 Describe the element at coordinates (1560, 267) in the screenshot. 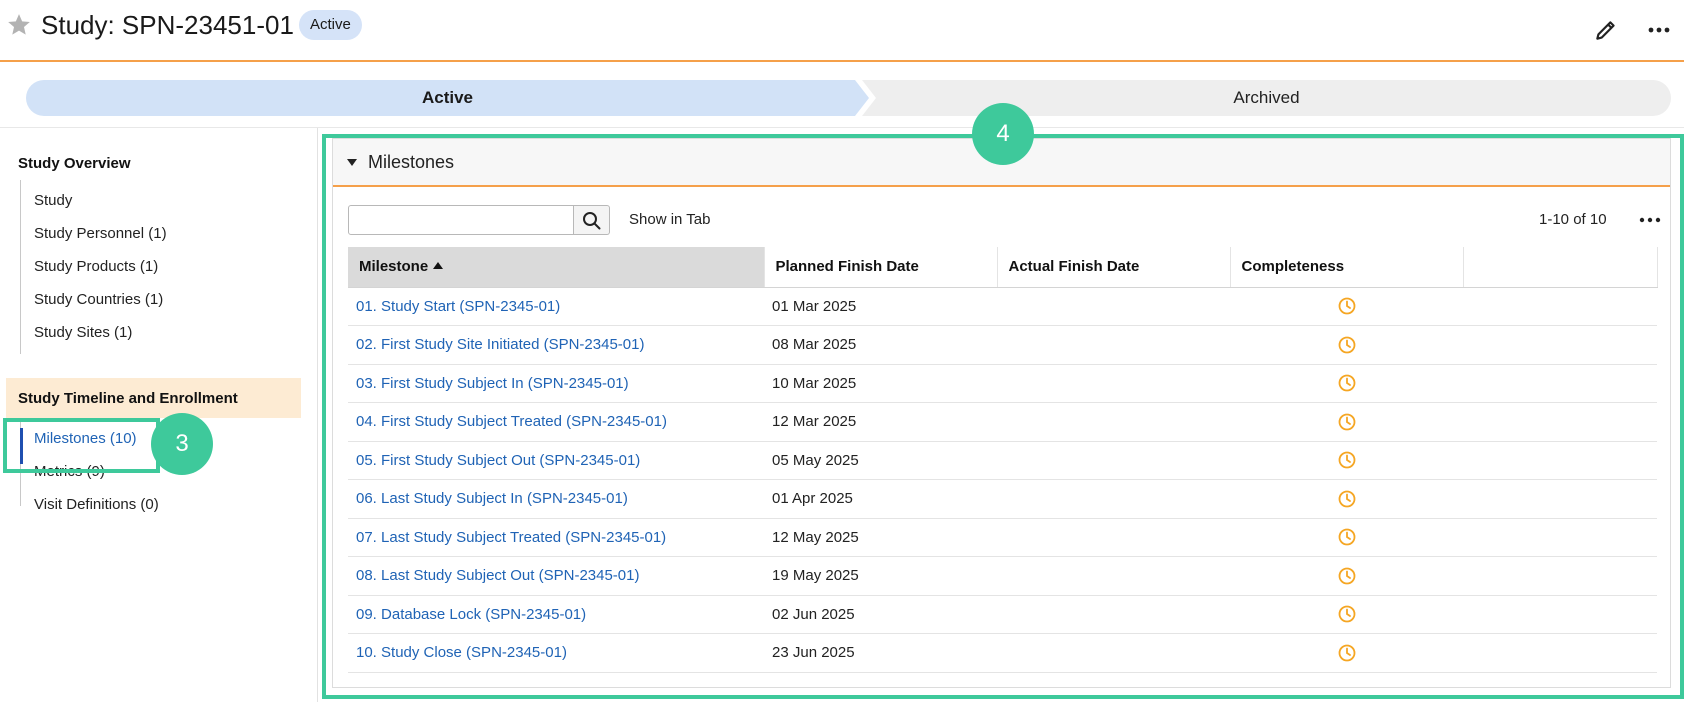

I see `column-header-empty` at that location.